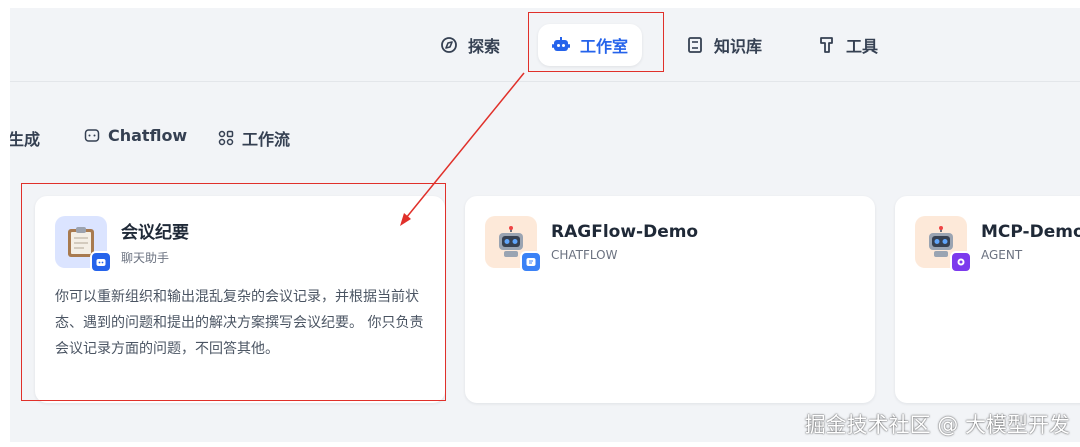 The height and width of the screenshot is (447, 1080). Describe the element at coordinates (937, 425) in the screenshot. I see `watermark: 掘金技术社区 @ 大模型开发` at that location.